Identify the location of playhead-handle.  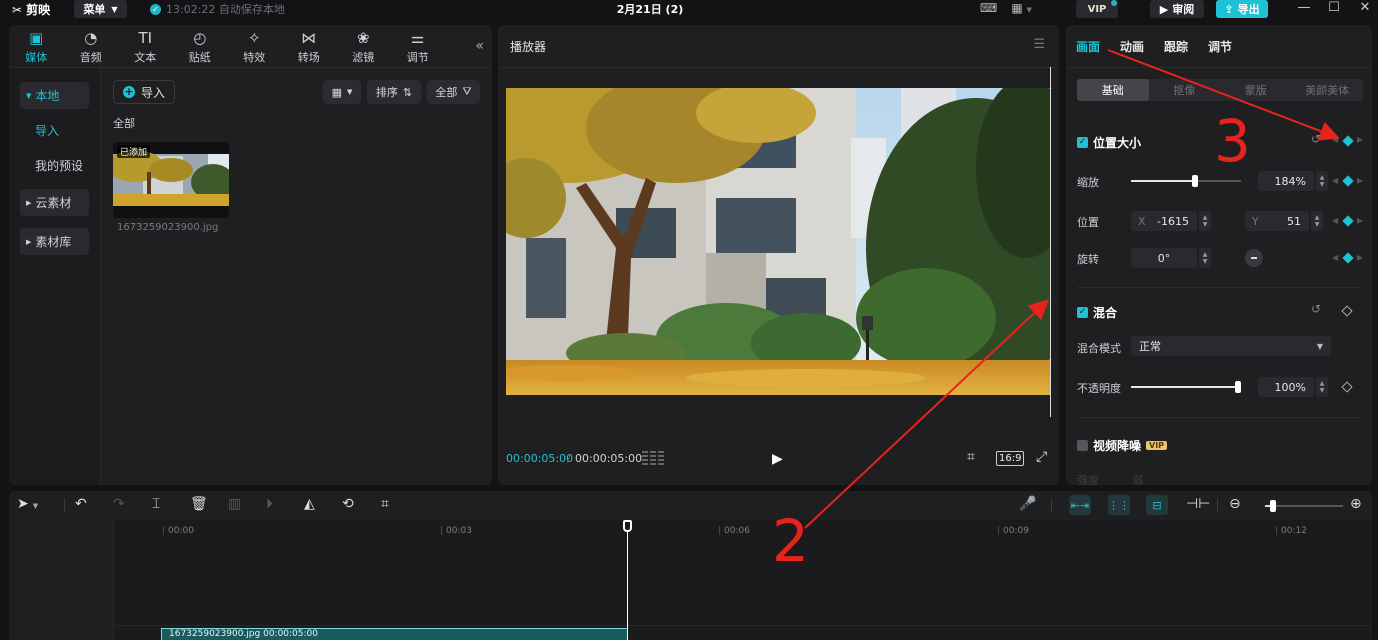
(627, 526).